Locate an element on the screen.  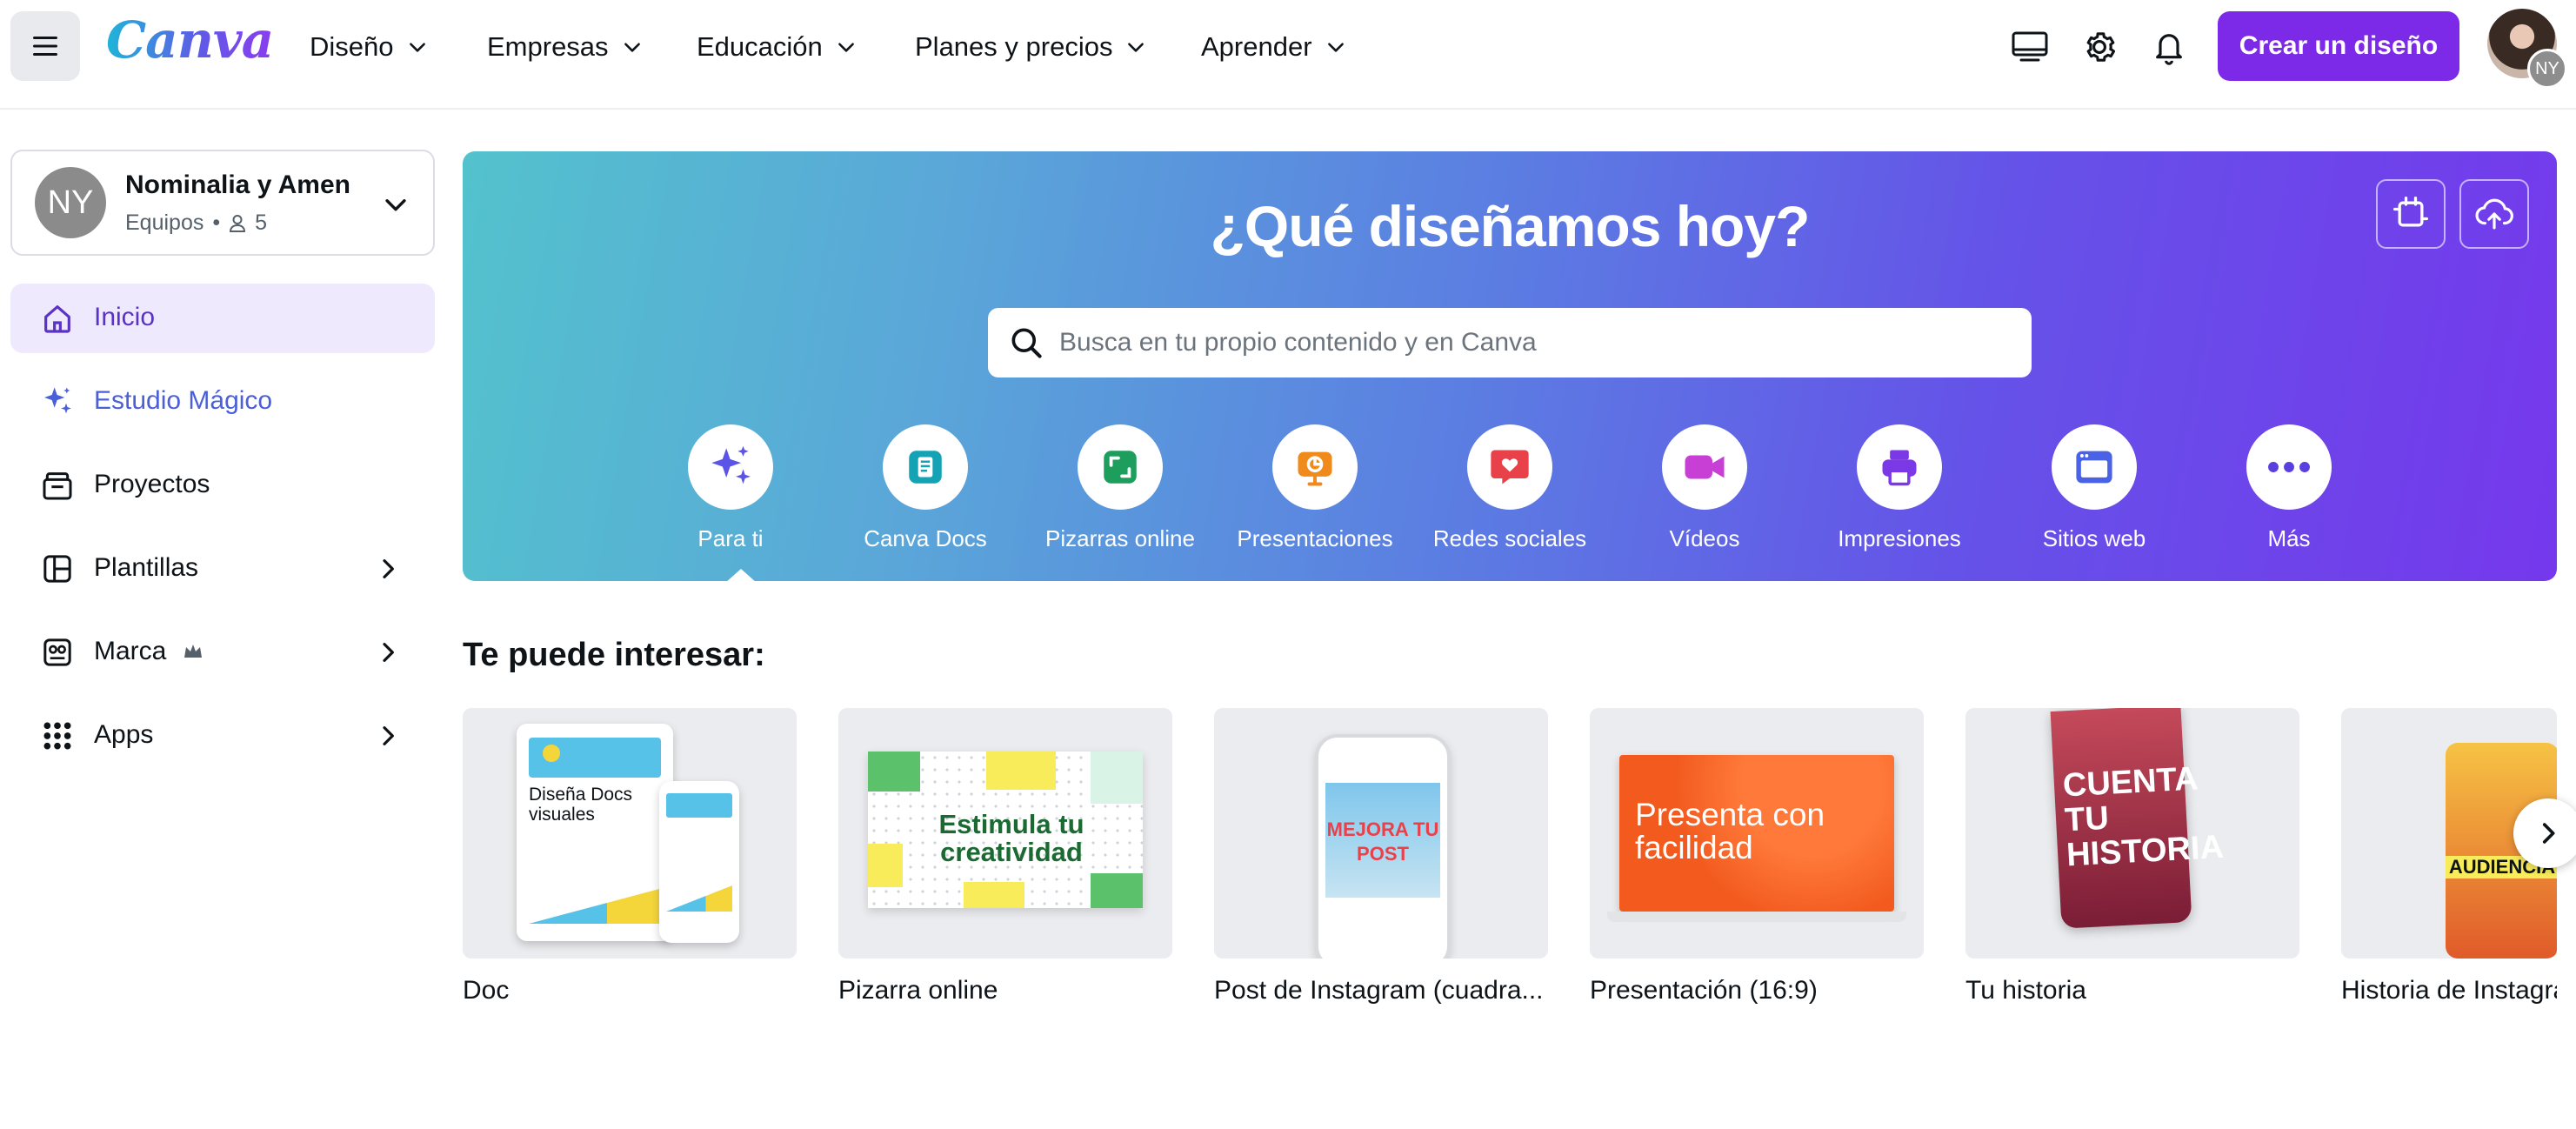
heart-icon is located at coordinates (1510, 467).